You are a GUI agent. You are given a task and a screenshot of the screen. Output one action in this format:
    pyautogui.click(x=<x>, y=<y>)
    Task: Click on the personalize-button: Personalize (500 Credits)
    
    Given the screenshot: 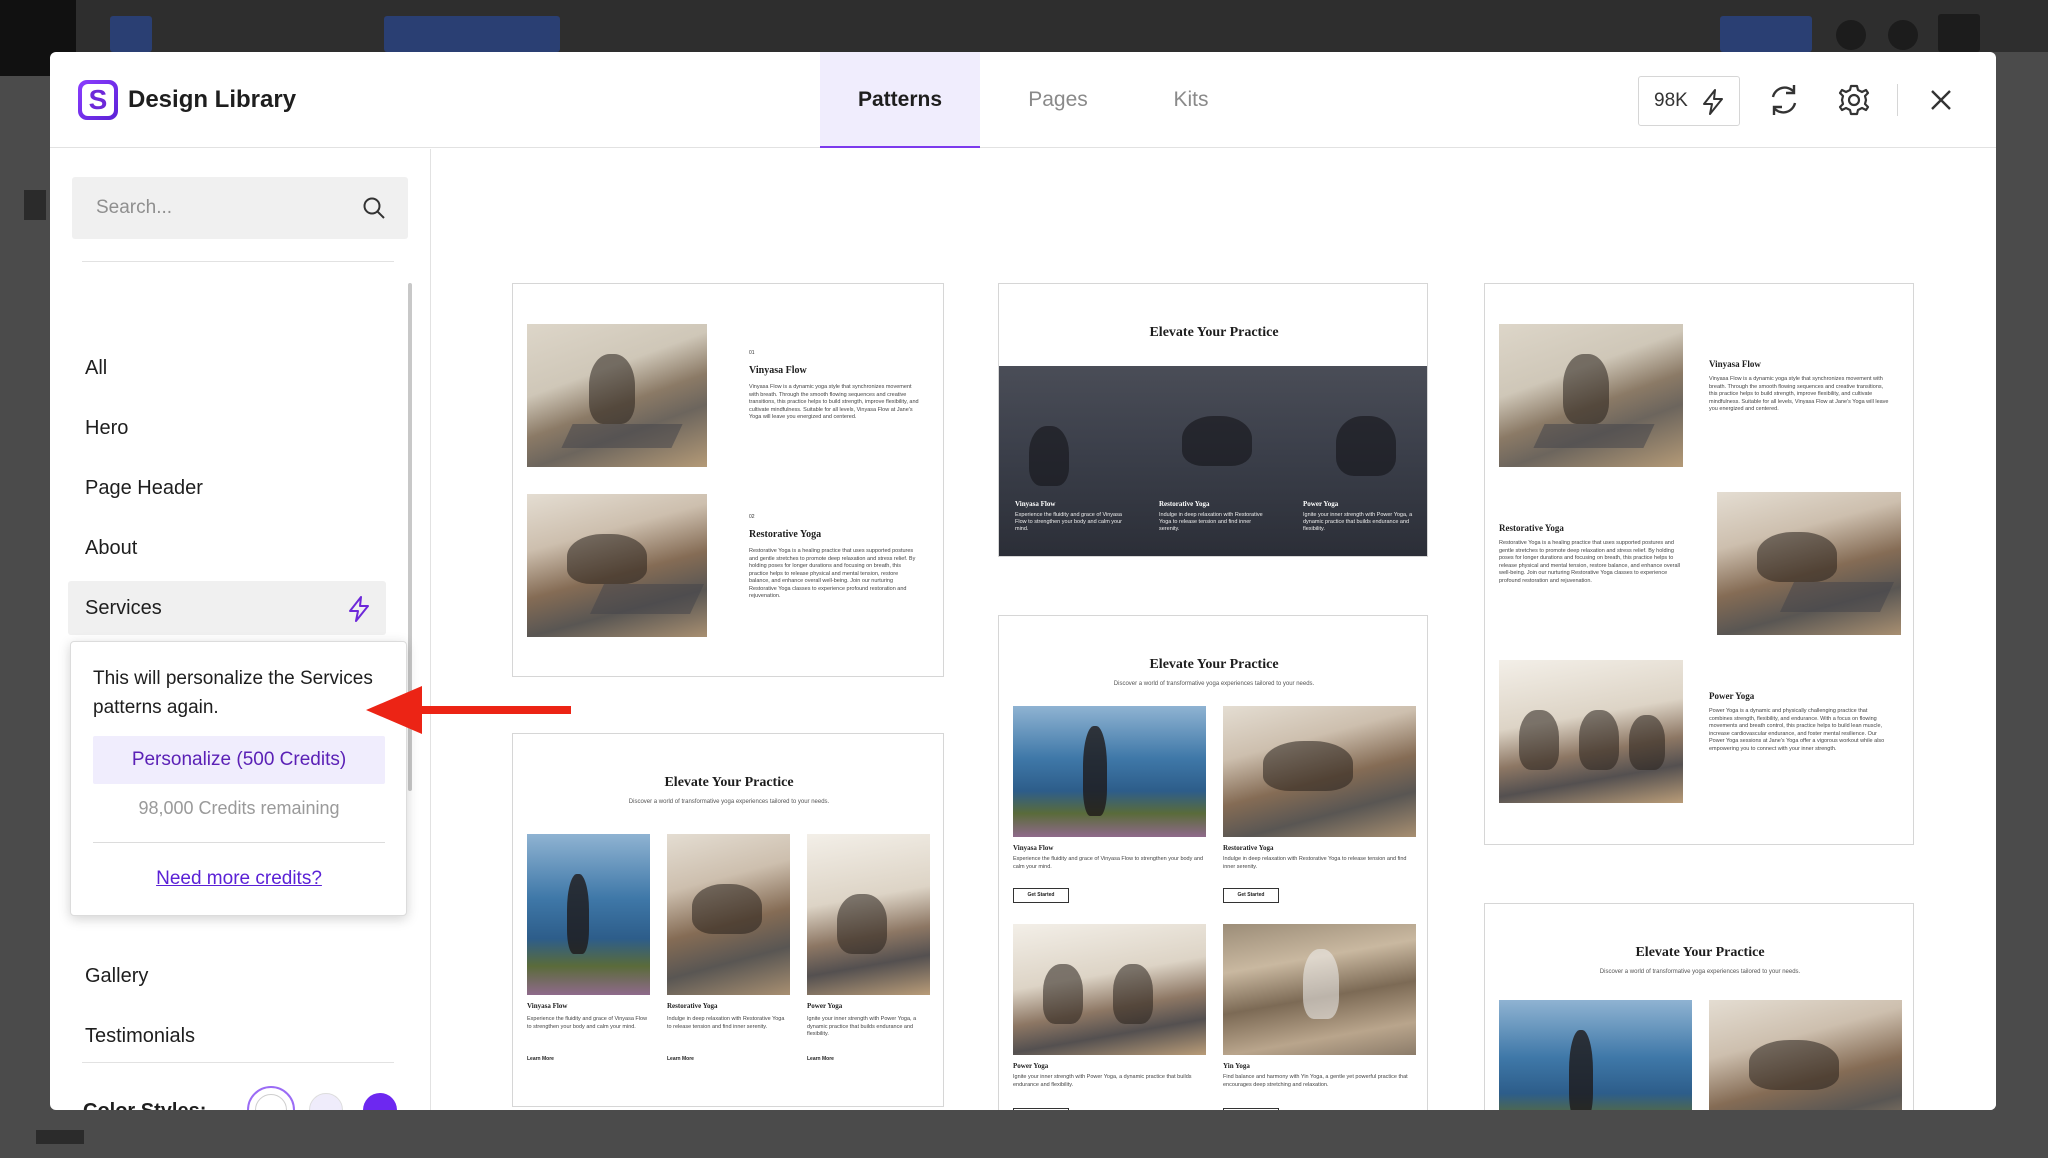 What is the action you would take?
    pyautogui.click(x=239, y=760)
    